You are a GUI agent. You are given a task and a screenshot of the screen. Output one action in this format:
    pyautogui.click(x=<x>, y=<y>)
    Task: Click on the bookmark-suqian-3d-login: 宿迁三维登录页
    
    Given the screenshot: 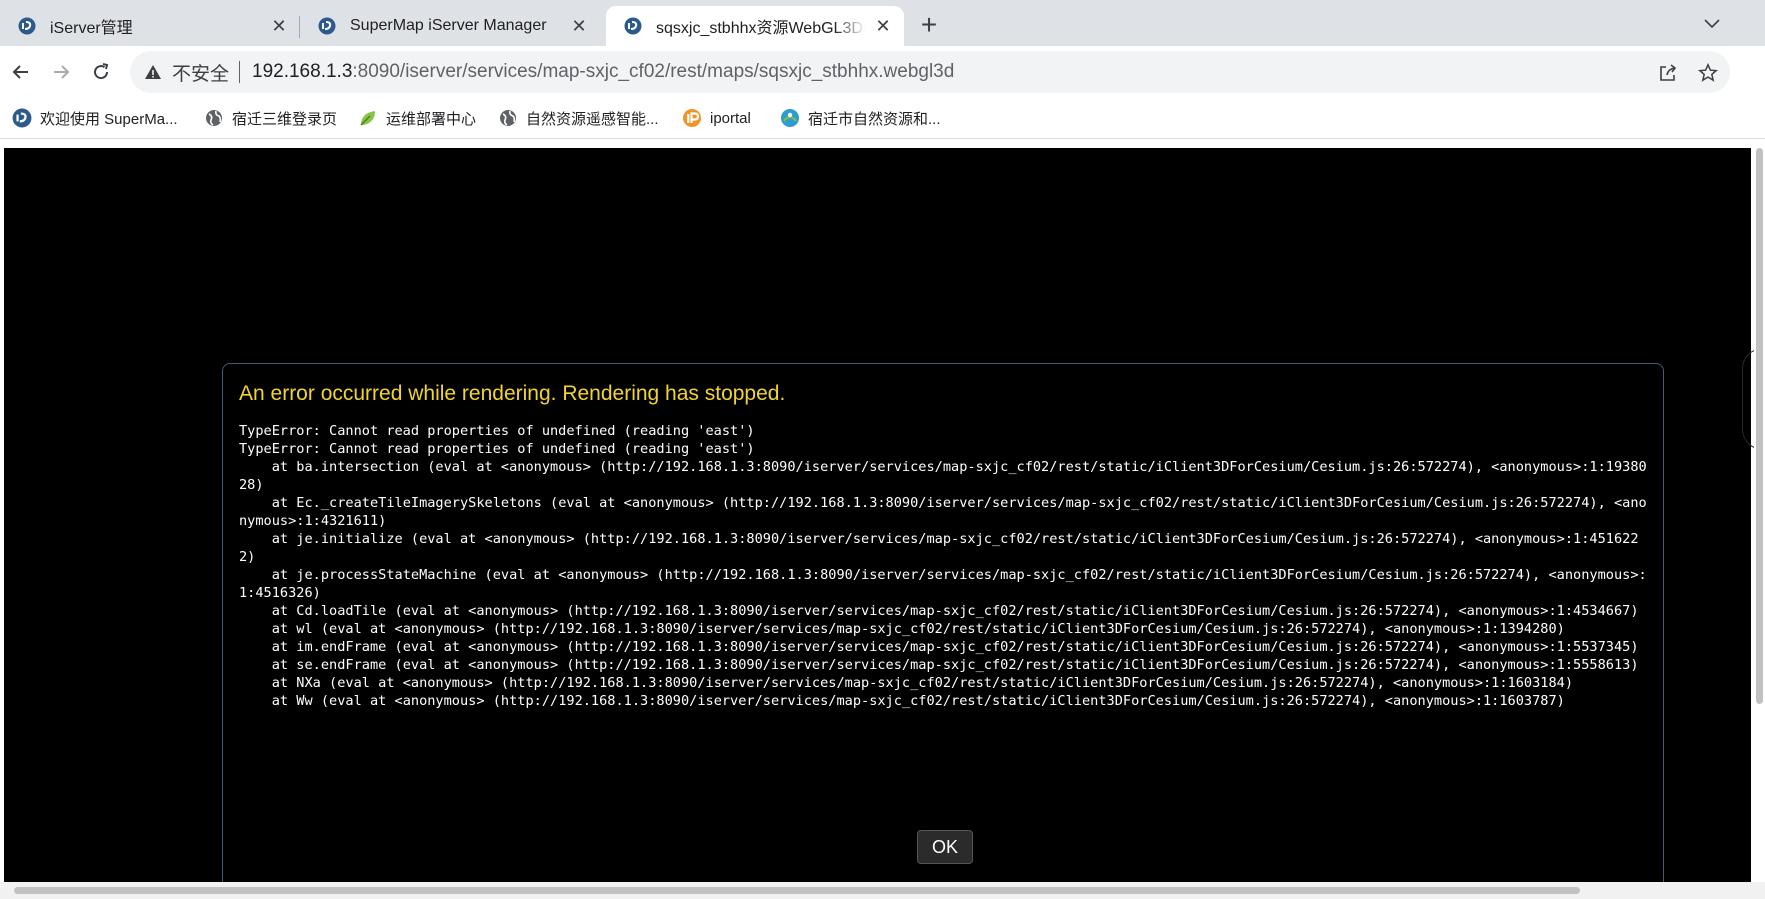 What is the action you would take?
    pyautogui.click(x=270, y=118)
    